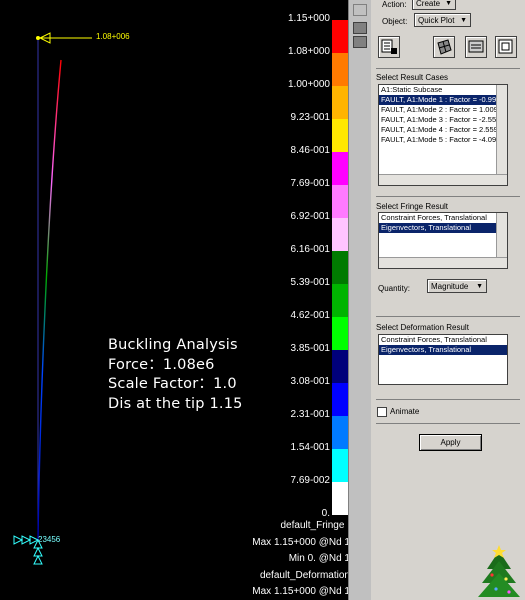 The height and width of the screenshot is (600, 525). I want to click on animation-frames-icon, so click(505, 46).